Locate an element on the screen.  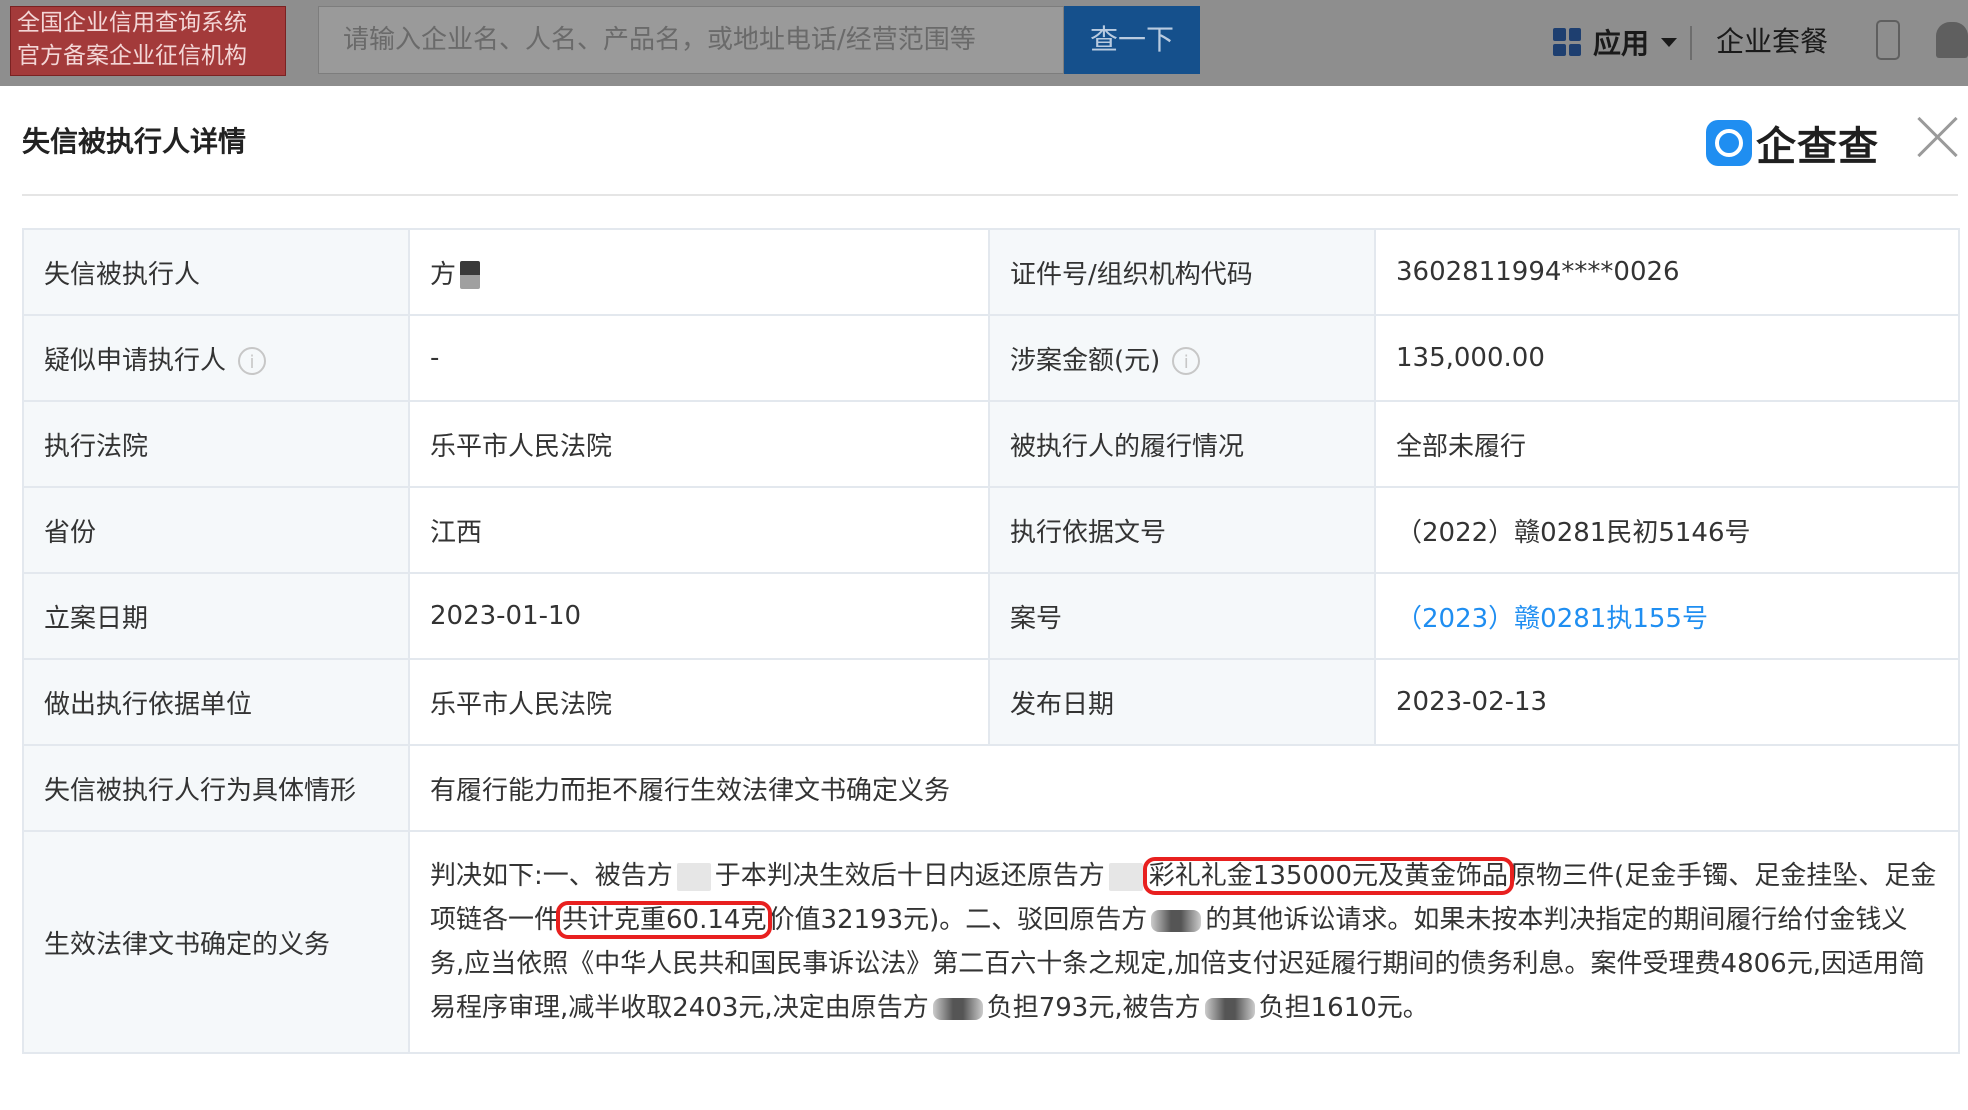
field-value: - is located at coordinates (699, 358).